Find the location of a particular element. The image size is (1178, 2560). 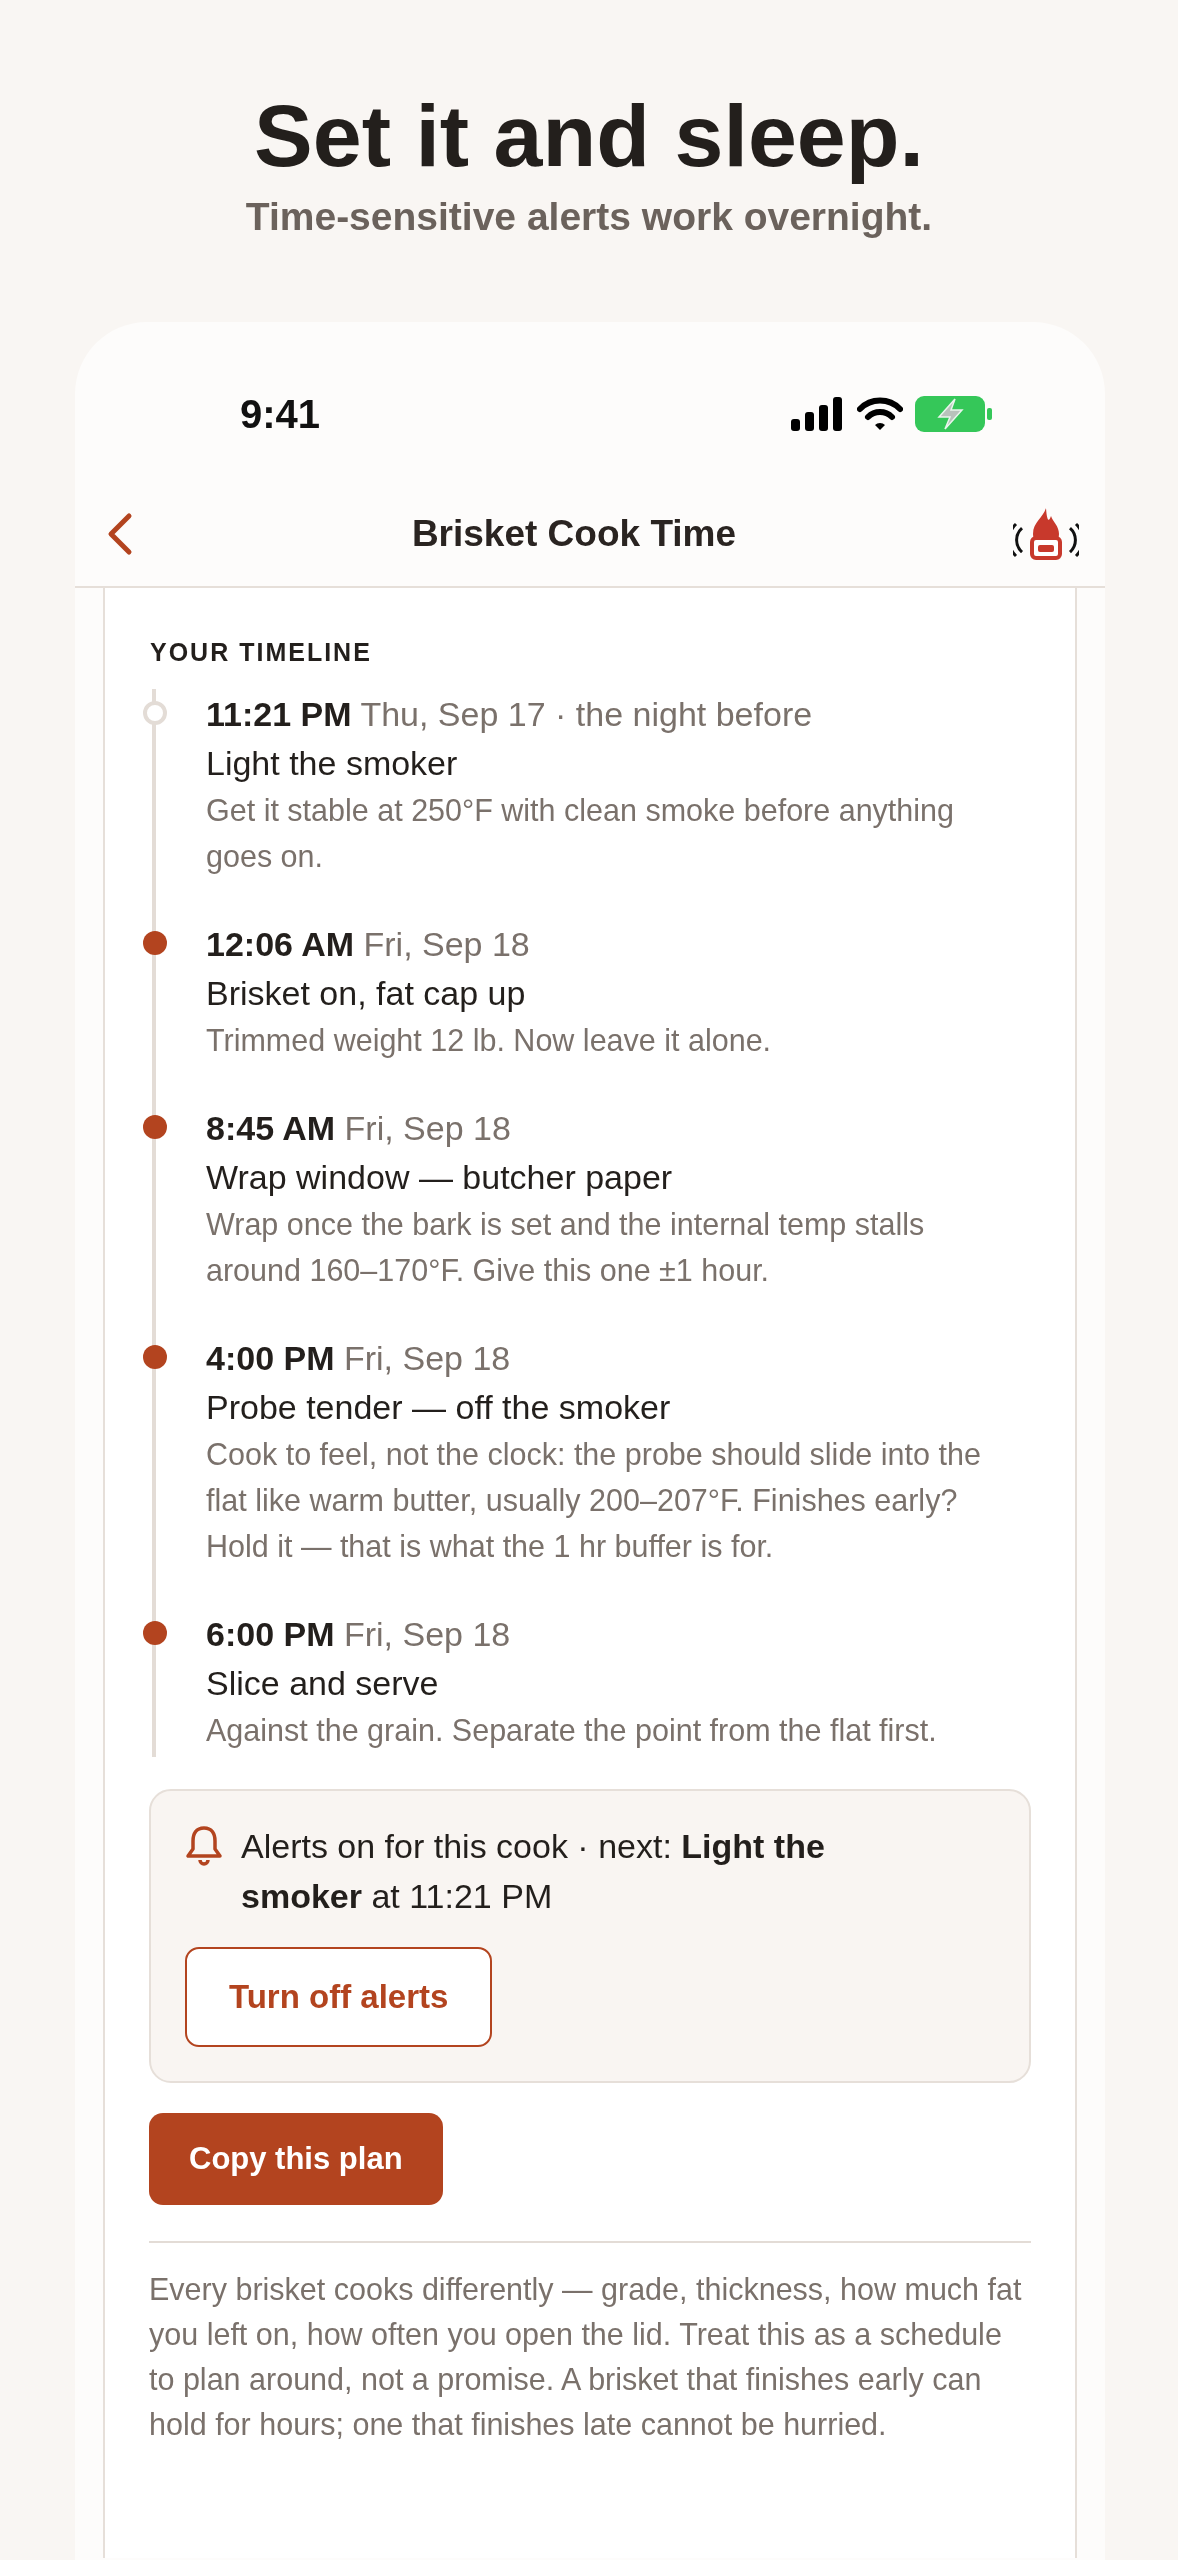

screen-title: Brisket Cook Time is located at coordinates (574, 534).